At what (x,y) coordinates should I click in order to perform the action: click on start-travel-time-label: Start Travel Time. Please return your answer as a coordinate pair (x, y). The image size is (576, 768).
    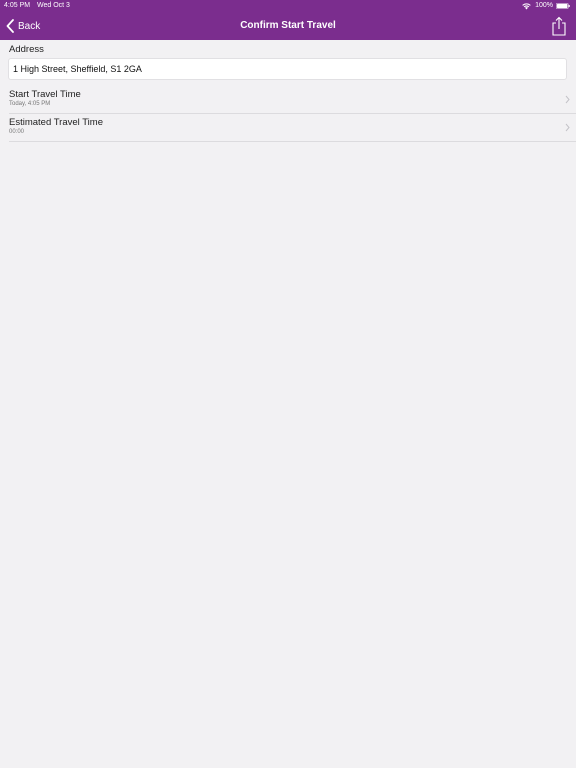
    Looking at the image, I should click on (45, 94).